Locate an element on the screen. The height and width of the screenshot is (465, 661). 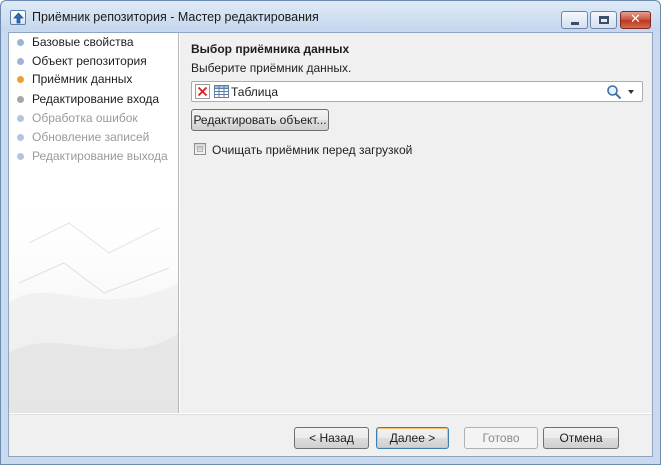
minimize-icon is located at coordinates (575, 23).